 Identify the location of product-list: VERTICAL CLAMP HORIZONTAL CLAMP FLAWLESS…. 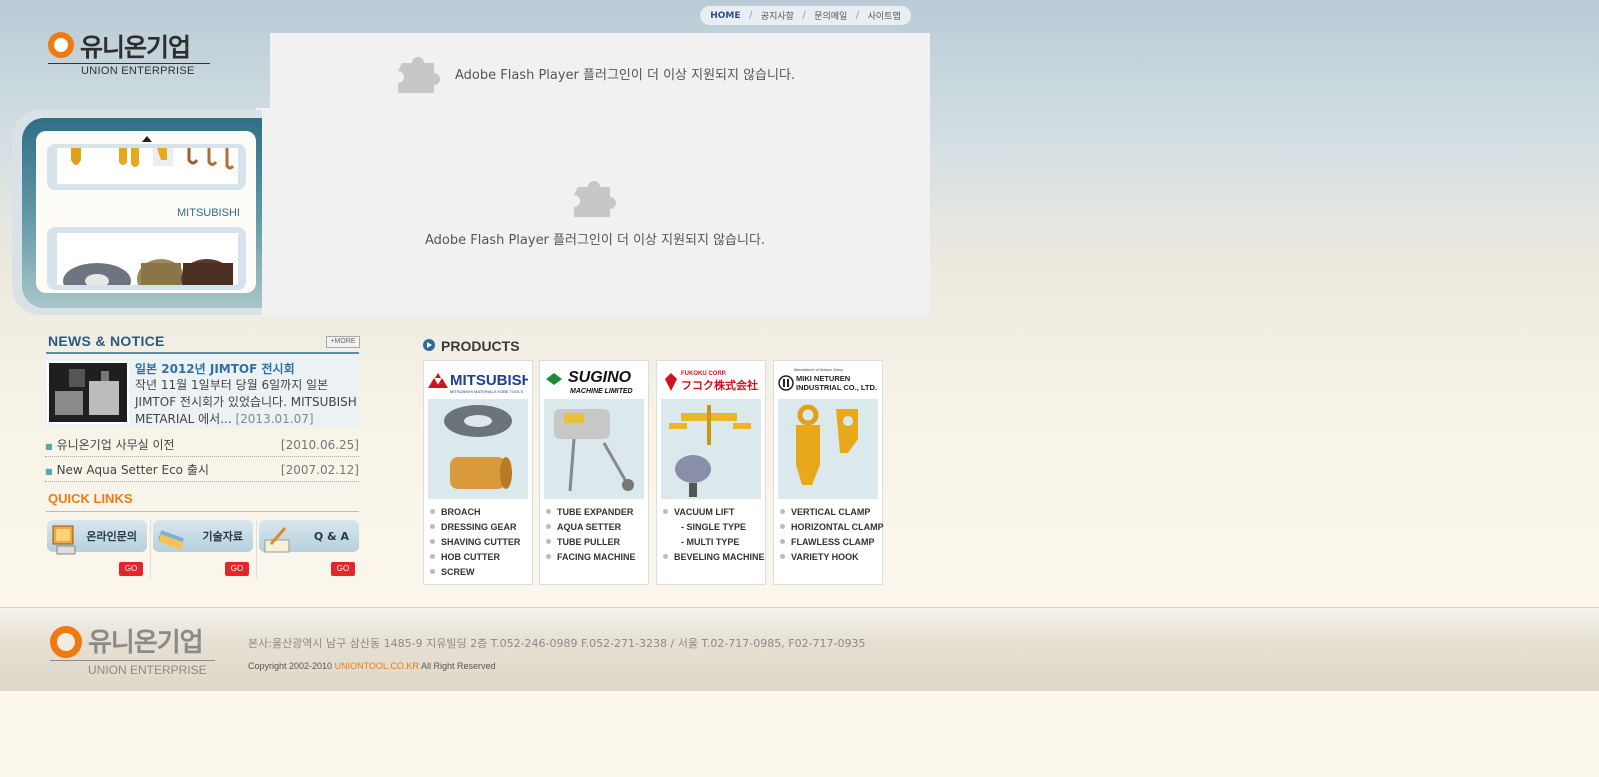
(832, 535).